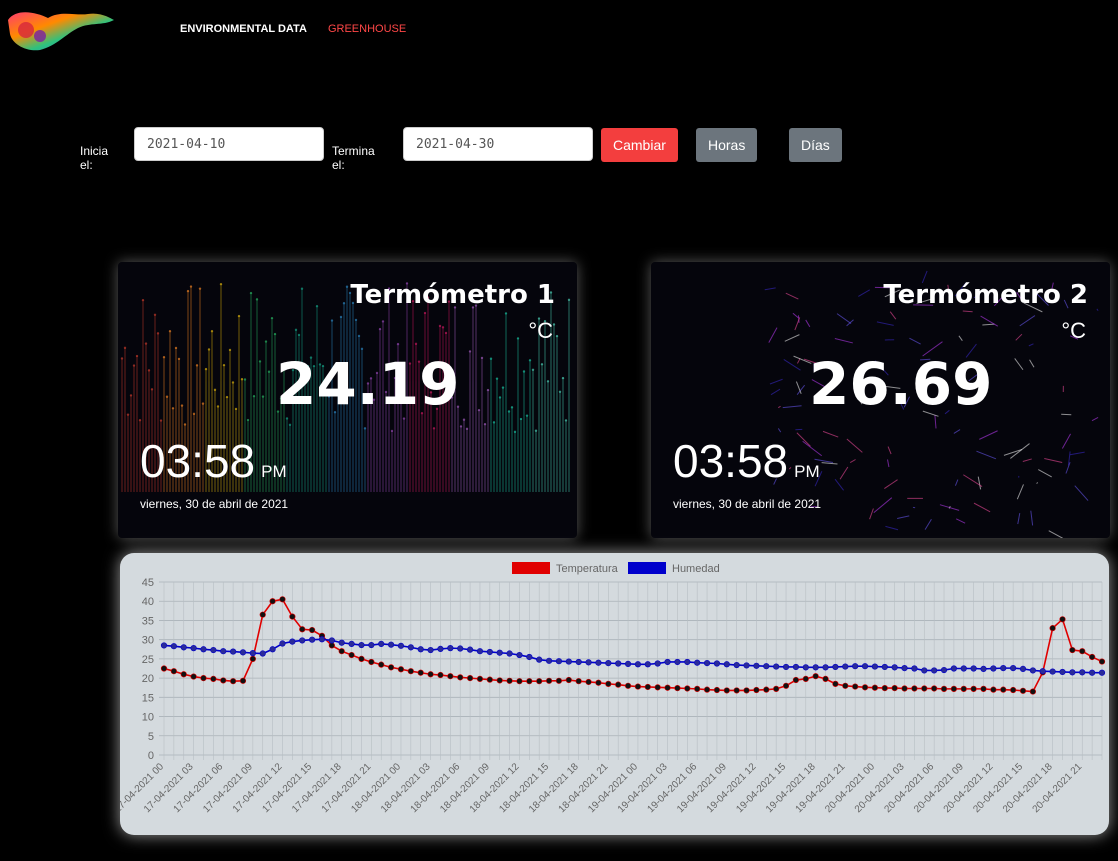  What do you see at coordinates (229, 144) in the screenshot?
I see `start-date-input` at bounding box center [229, 144].